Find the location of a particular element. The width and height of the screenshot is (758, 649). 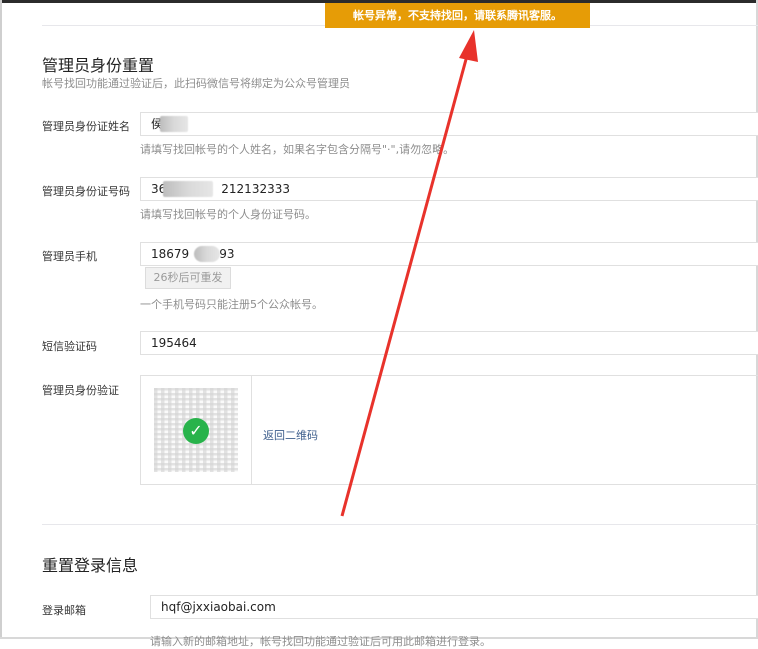

arrow-shaft is located at coordinates (405, 284).